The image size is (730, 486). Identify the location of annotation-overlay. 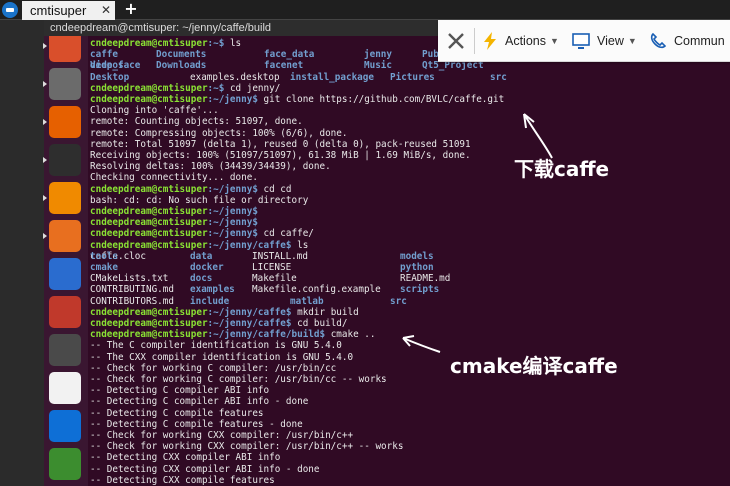
(477, 233).